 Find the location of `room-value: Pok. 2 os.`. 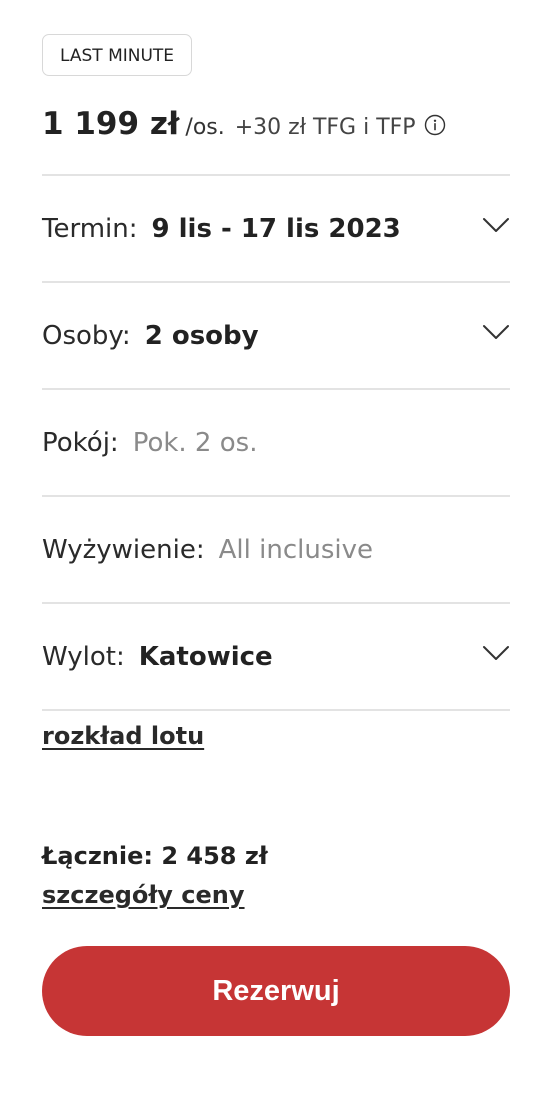

room-value: Pok. 2 os. is located at coordinates (195, 442).